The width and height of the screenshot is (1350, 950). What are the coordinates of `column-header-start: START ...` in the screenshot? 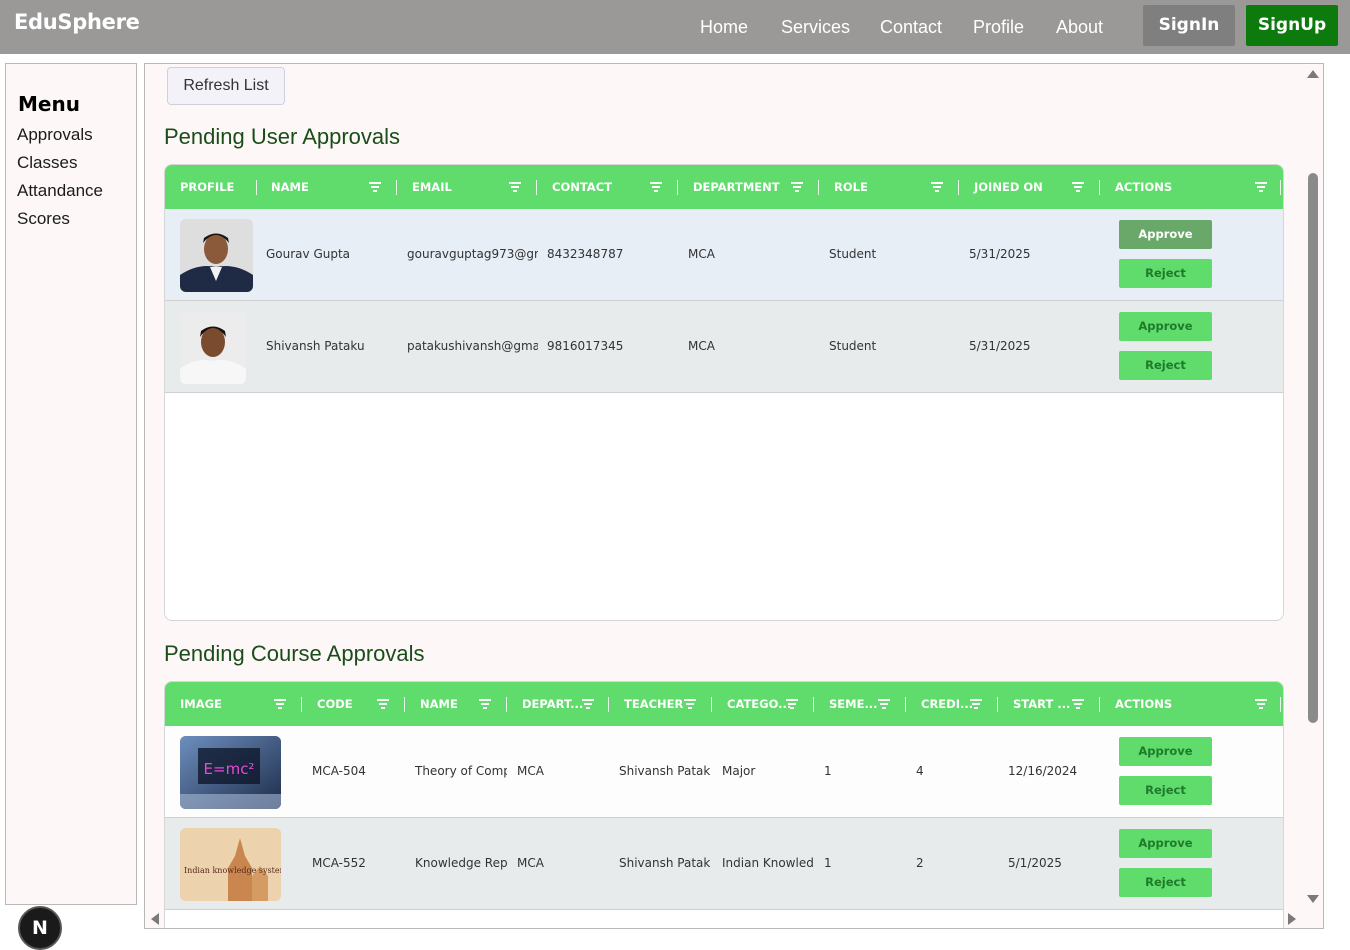 It's located at (1034, 704).